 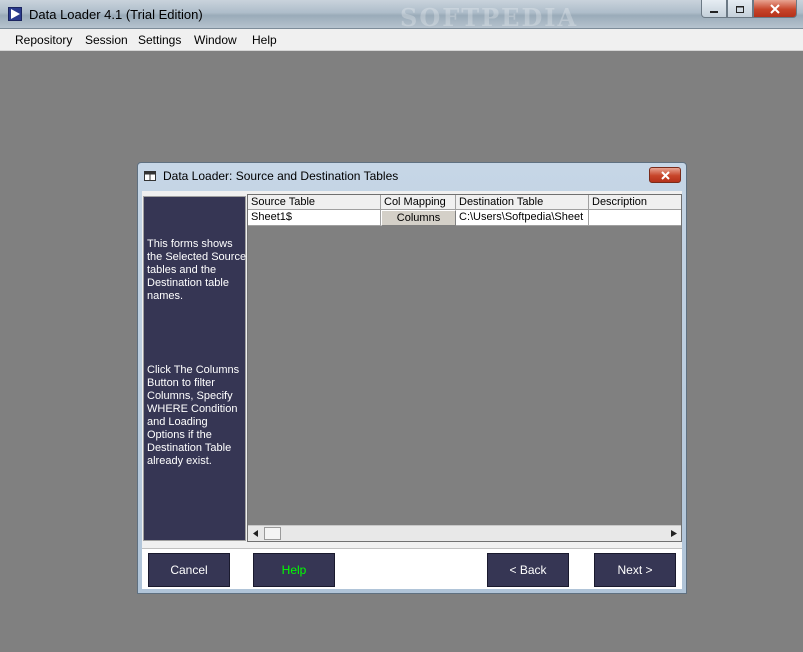 What do you see at coordinates (272, 533) in the screenshot?
I see `scroll-thumb` at bounding box center [272, 533].